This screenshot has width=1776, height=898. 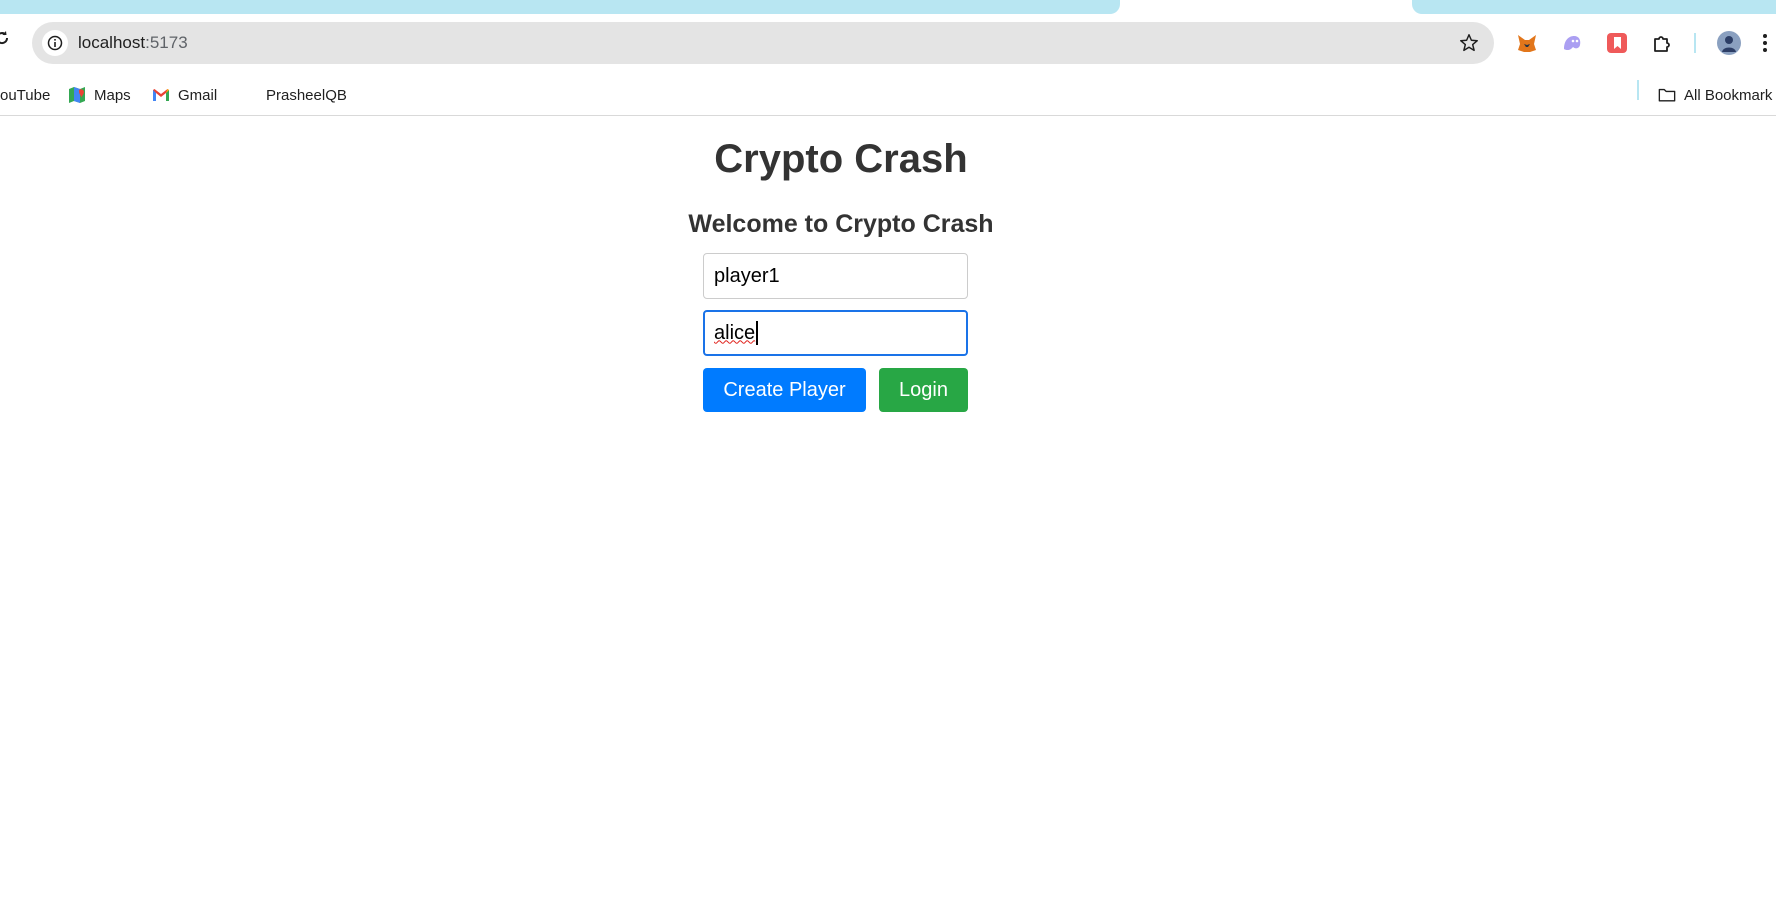 I want to click on username-value: alice, so click(x=735, y=332).